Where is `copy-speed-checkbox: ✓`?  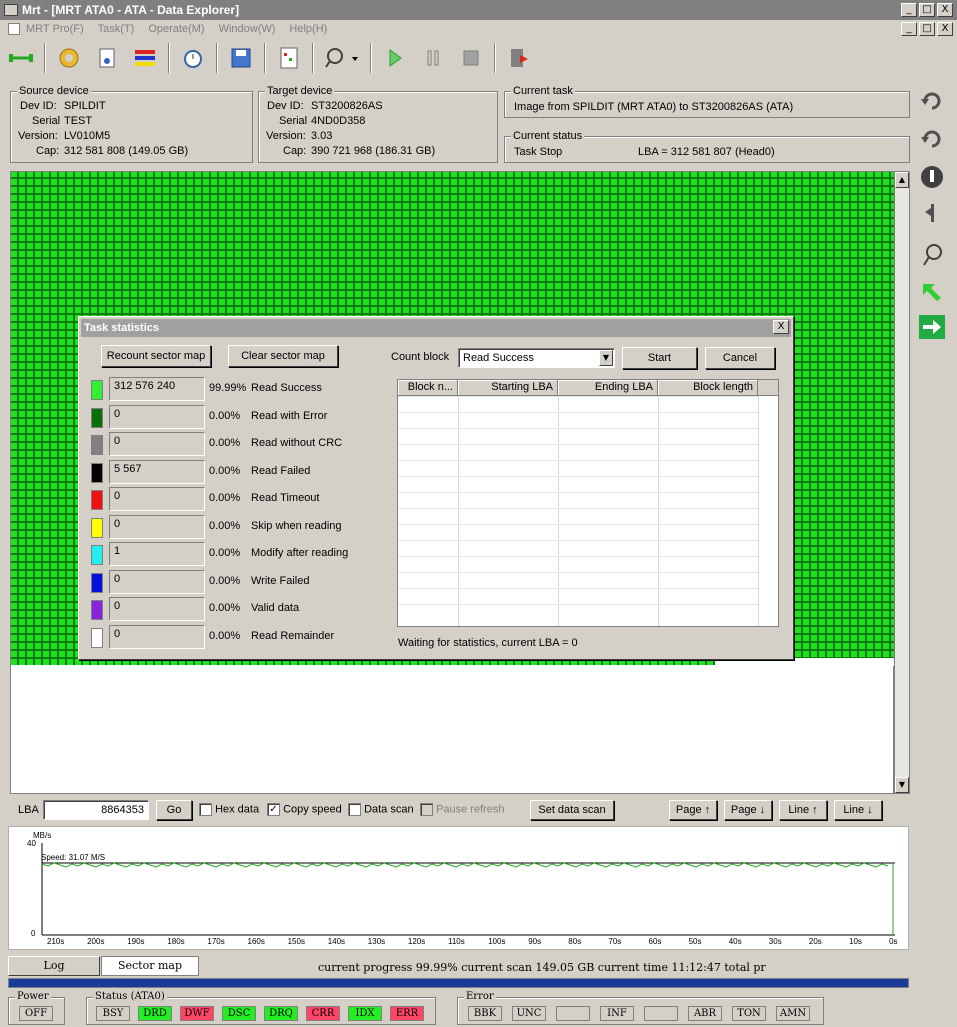
copy-speed-checkbox: ✓ is located at coordinates (273, 809).